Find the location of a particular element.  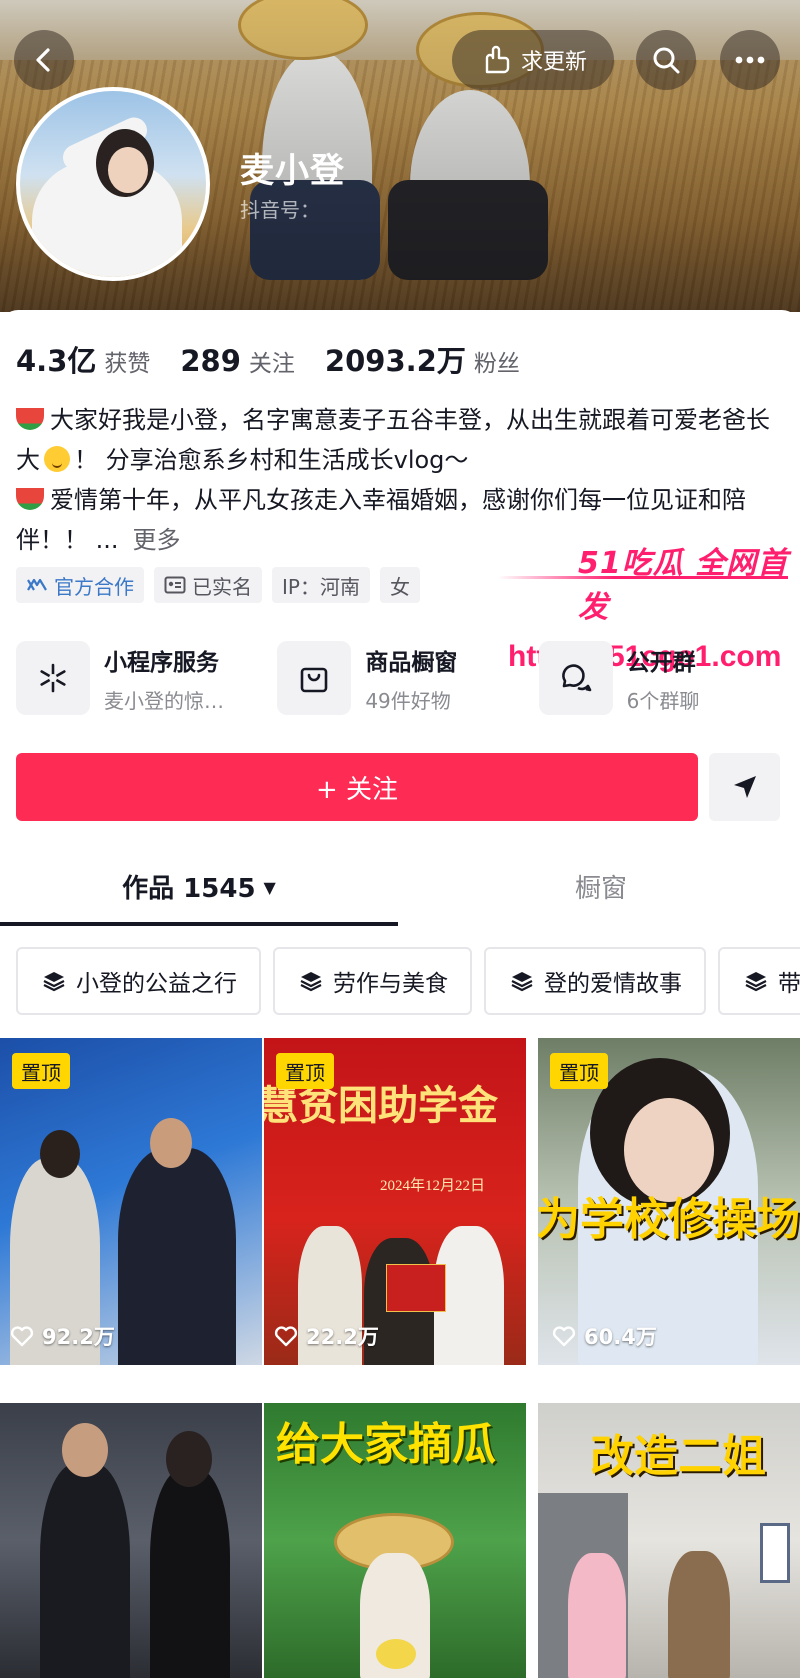

profile-tags: 官方合作 已实名 IP：河南 女 is located at coordinates (218, 585).